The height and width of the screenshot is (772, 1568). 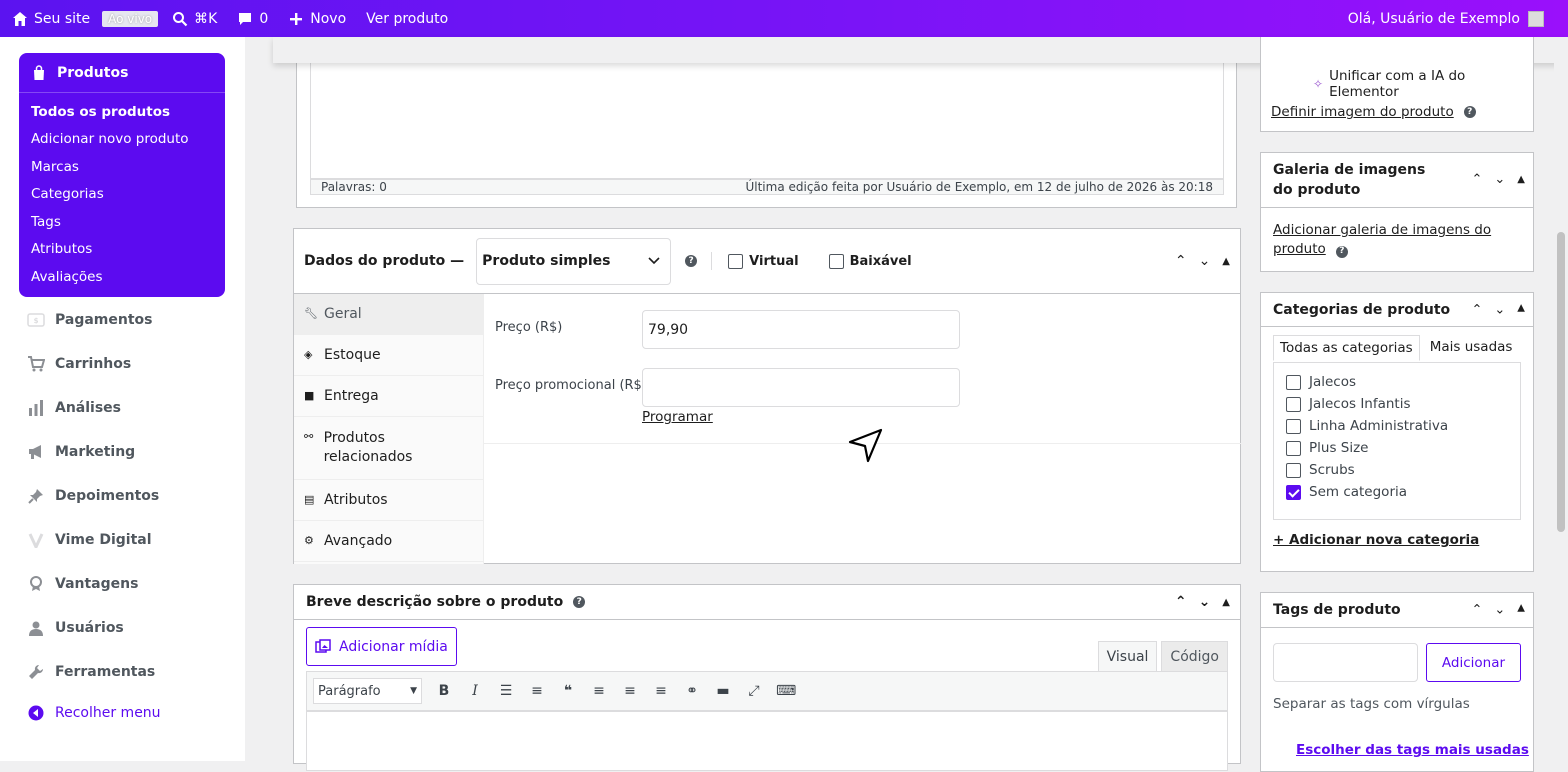 What do you see at coordinates (381, 646) in the screenshot?
I see `add-media-button: Adicionar mídia` at bounding box center [381, 646].